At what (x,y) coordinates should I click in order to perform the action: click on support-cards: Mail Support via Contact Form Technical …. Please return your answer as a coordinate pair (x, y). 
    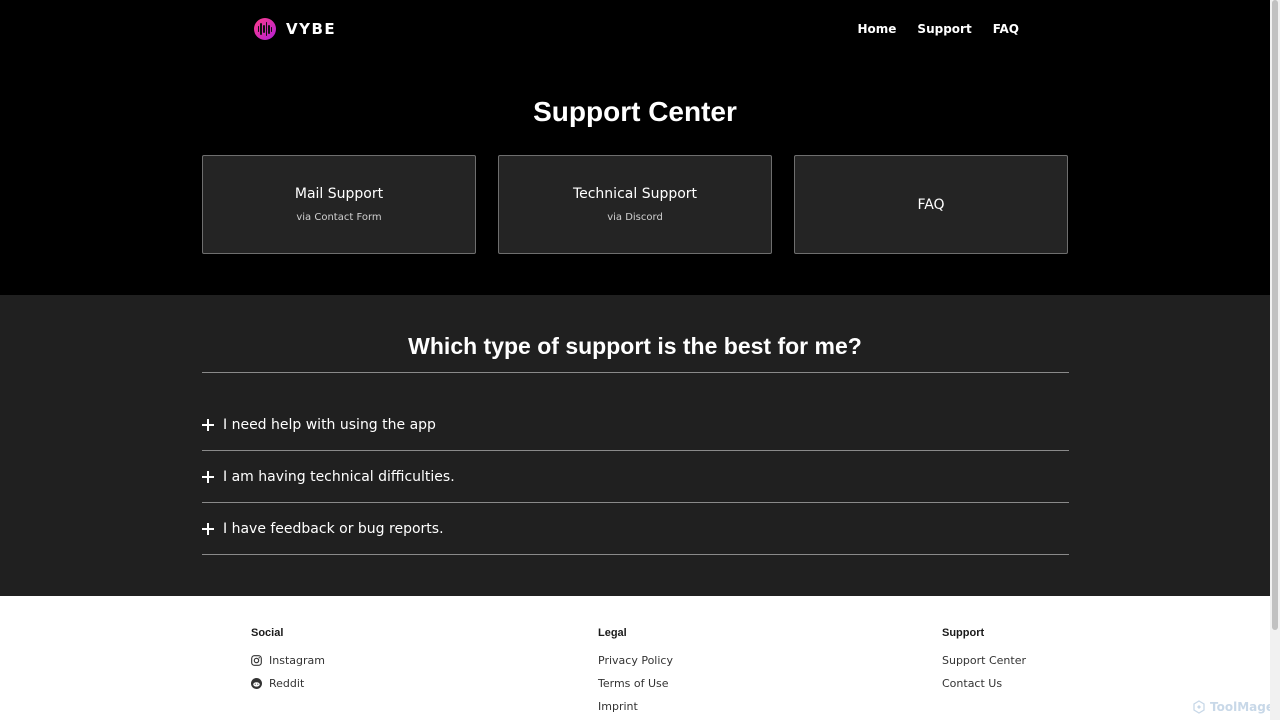
    Looking at the image, I should click on (635, 204).